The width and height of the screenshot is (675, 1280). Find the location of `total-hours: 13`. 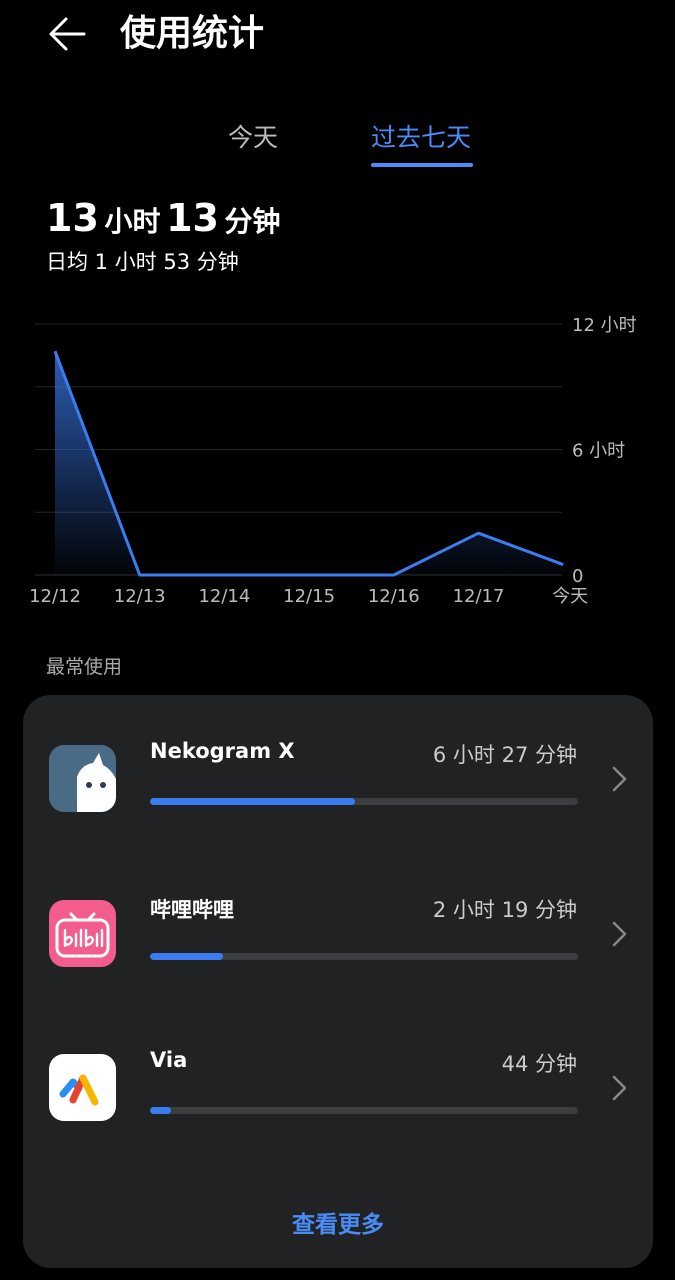

total-hours: 13 is located at coordinates (72, 218).